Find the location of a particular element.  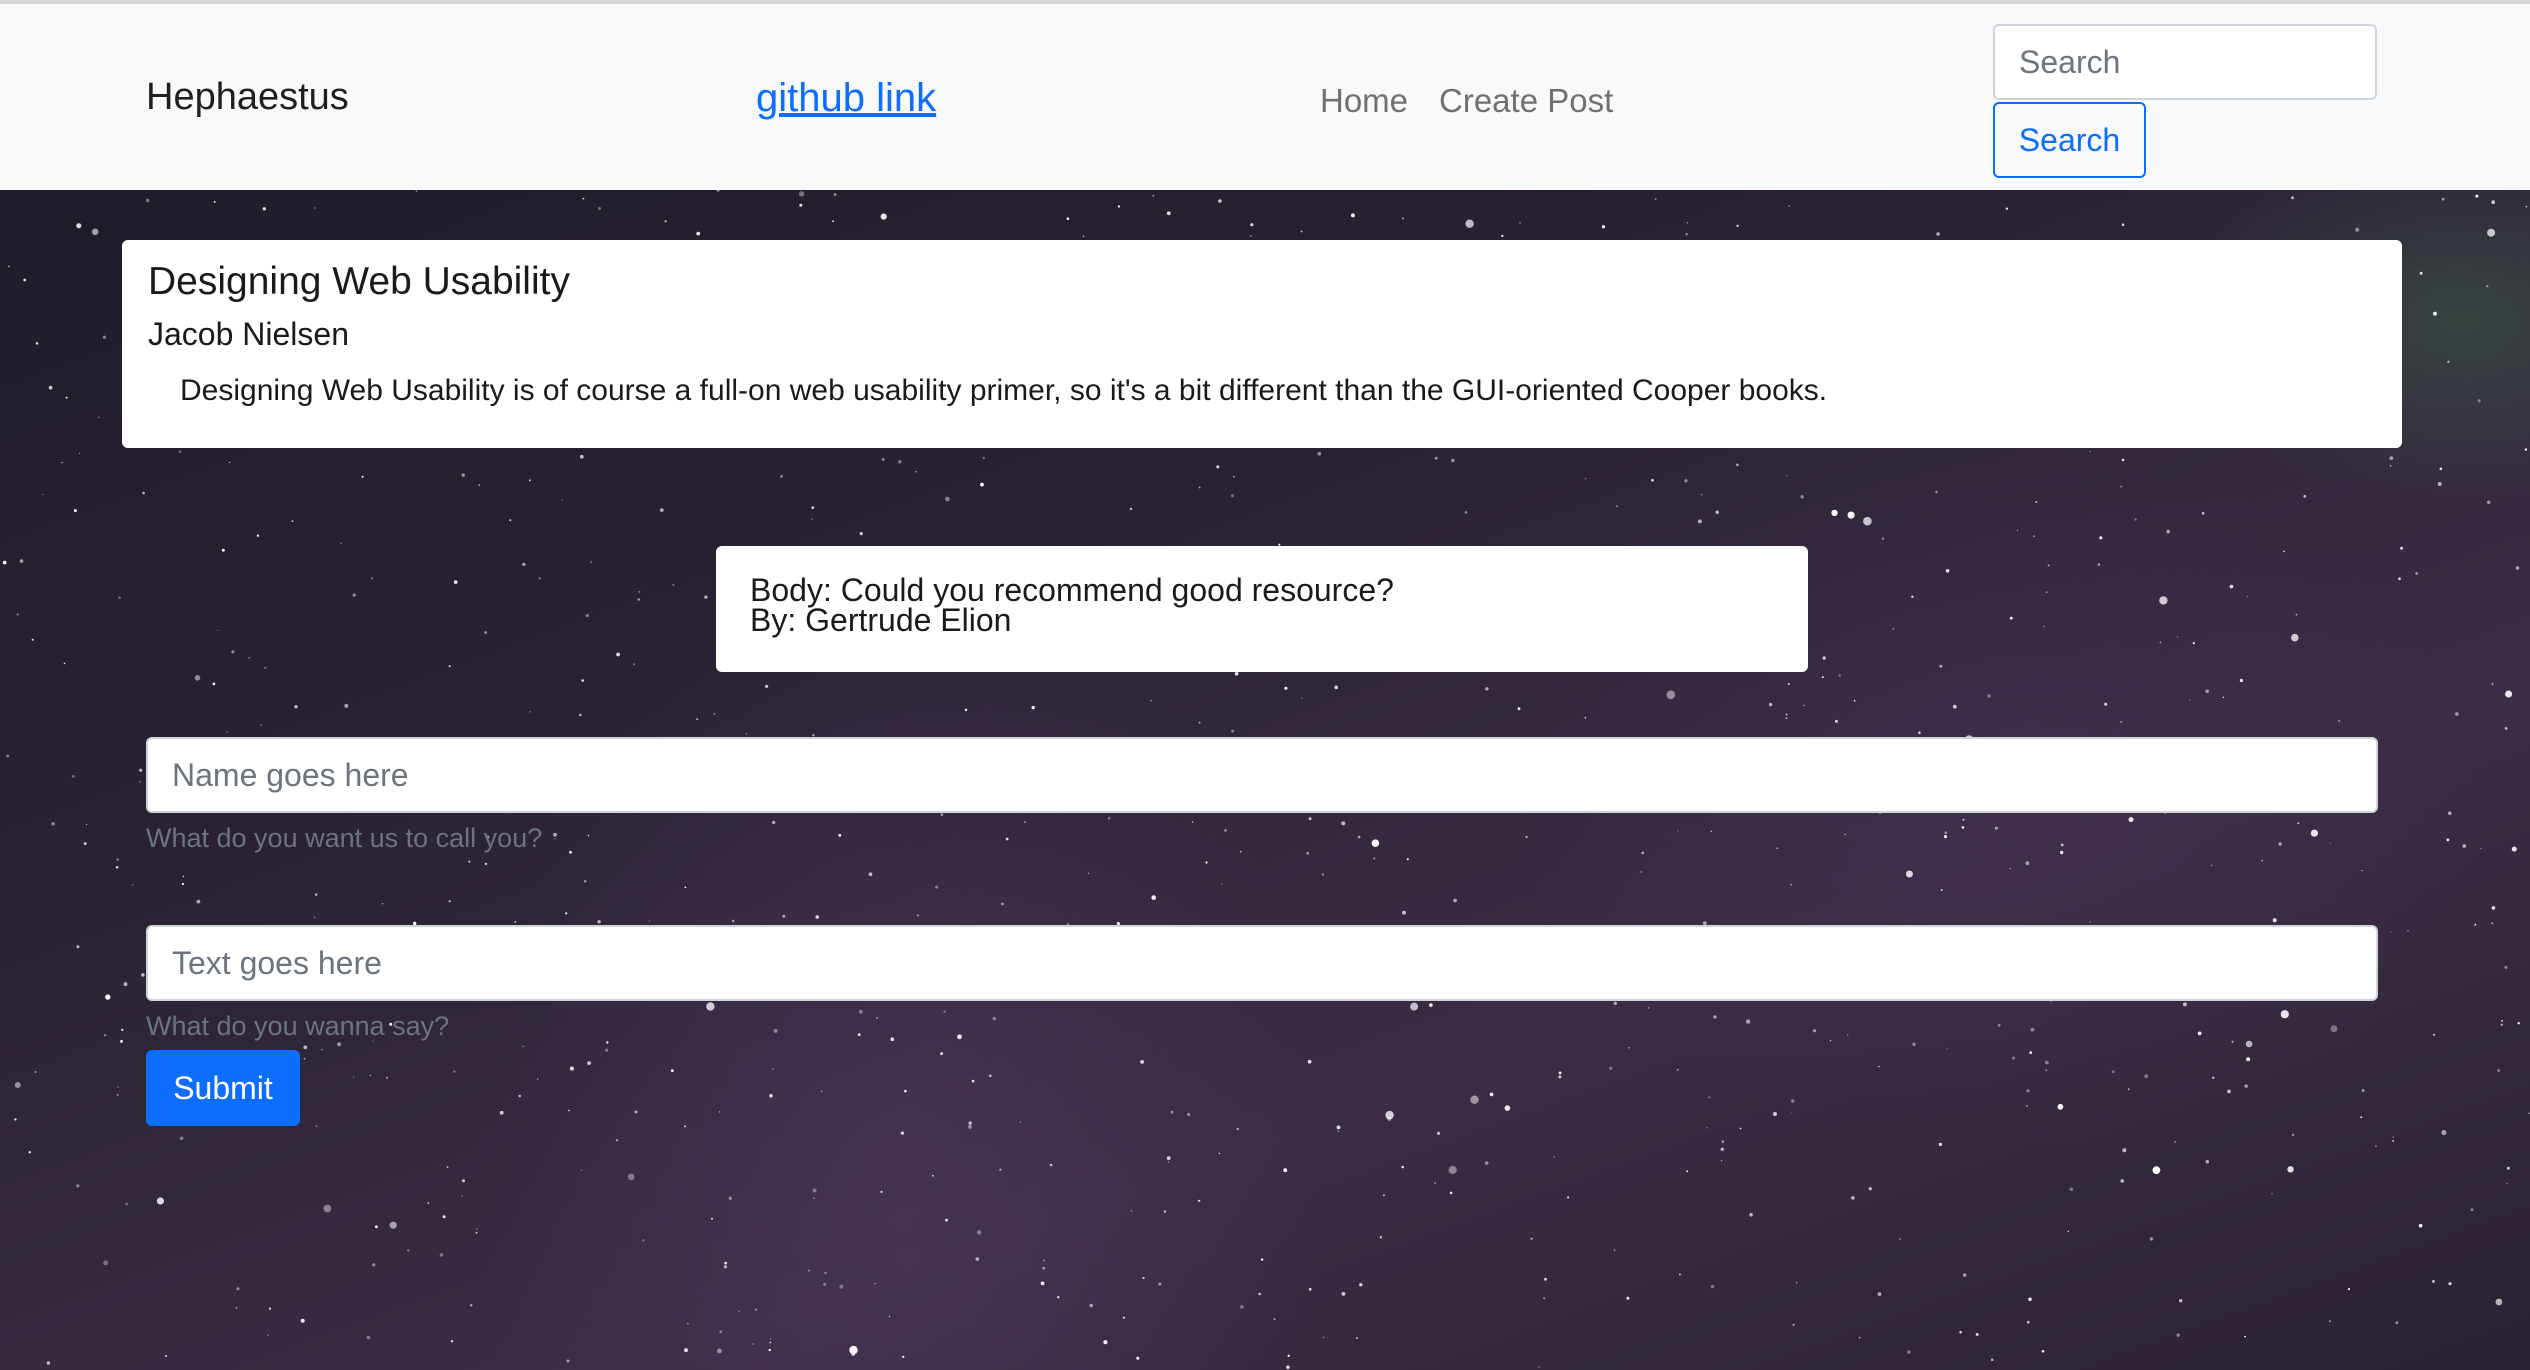

comment-text-input is located at coordinates (1262, 963).